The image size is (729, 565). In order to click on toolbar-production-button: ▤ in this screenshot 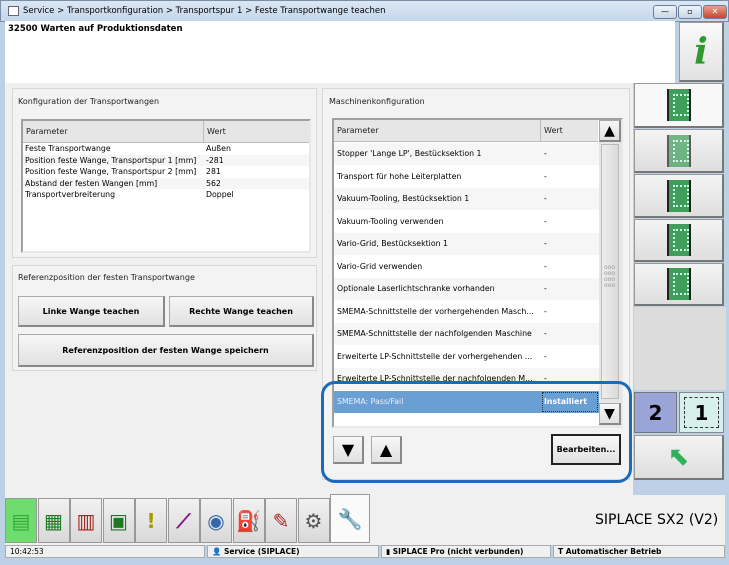, I will do `click(21, 520)`.